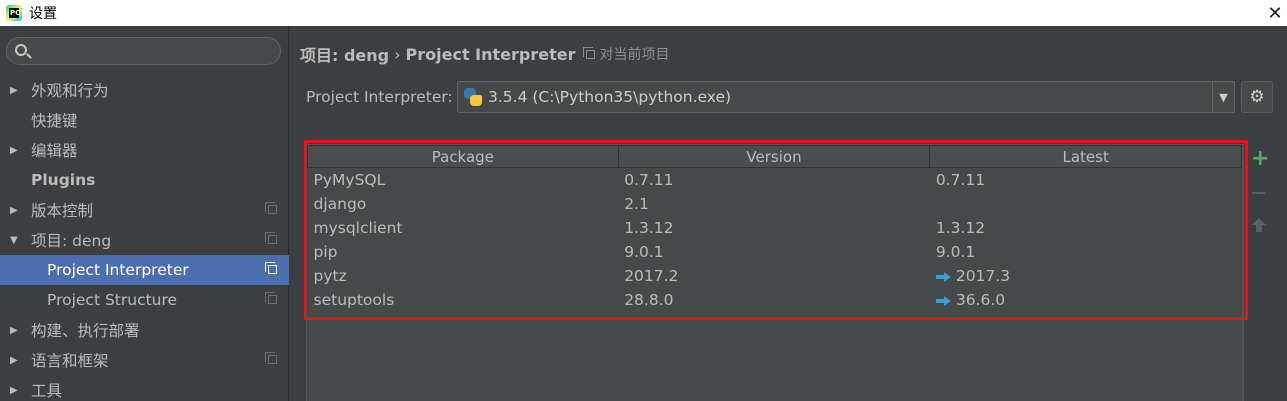  What do you see at coordinates (112, 300) in the screenshot?
I see `sidebar-item-label: Project Structure` at bounding box center [112, 300].